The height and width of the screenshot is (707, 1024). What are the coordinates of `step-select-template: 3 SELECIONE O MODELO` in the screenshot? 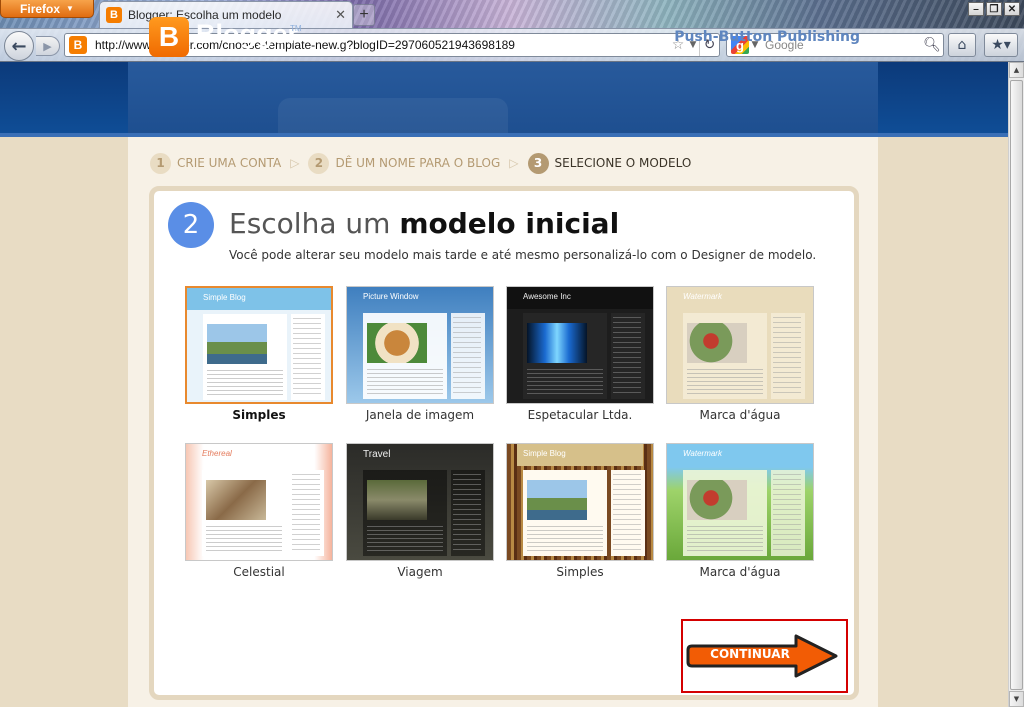 It's located at (609, 163).